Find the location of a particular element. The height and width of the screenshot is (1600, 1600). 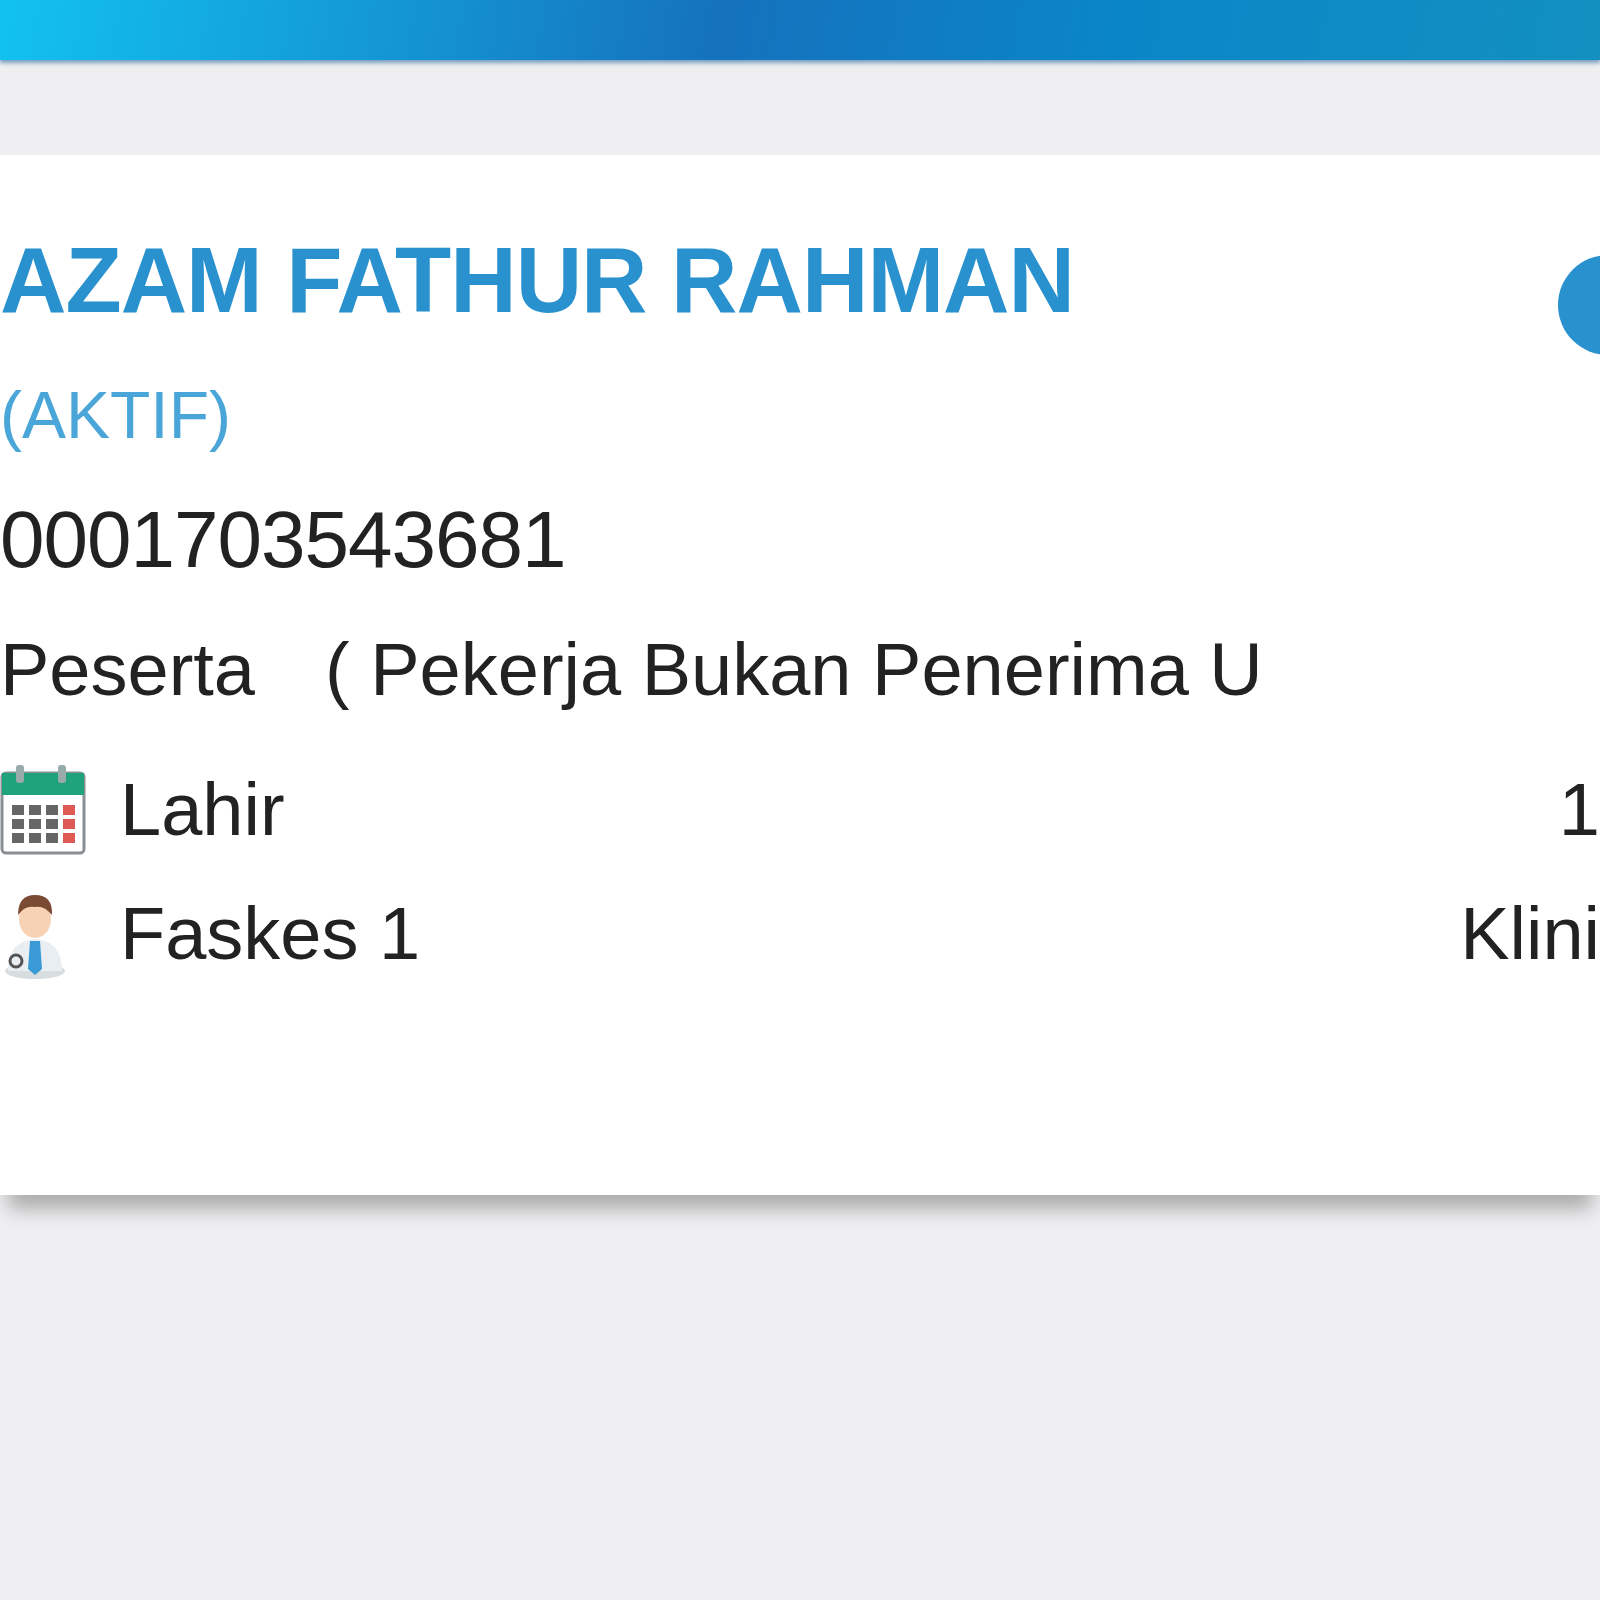

member-name: AZAM FATHUR RAHMAN is located at coordinates (537, 280).